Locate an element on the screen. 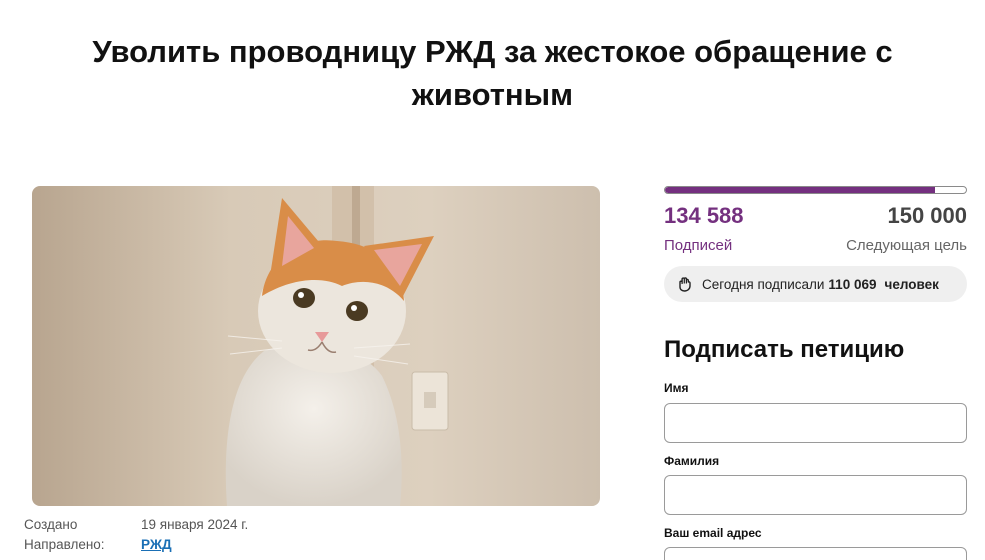 The width and height of the screenshot is (985, 560). fist-icon is located at coordinates (685, 284).